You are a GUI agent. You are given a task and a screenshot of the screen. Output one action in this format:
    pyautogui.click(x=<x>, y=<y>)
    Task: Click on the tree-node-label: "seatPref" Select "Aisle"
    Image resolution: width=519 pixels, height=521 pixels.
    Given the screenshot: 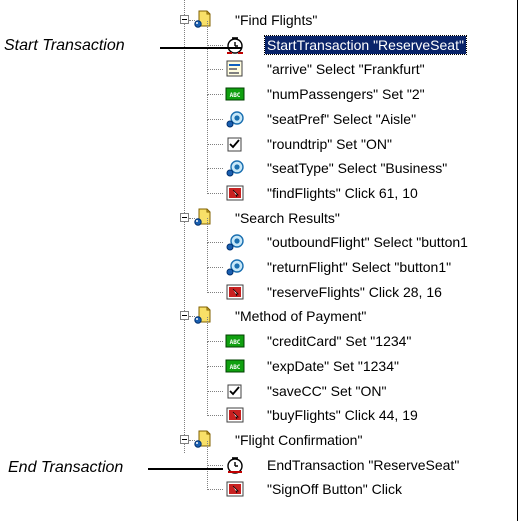 What is the action you would take?
    pyautogui.click(x=342, y=119)
    